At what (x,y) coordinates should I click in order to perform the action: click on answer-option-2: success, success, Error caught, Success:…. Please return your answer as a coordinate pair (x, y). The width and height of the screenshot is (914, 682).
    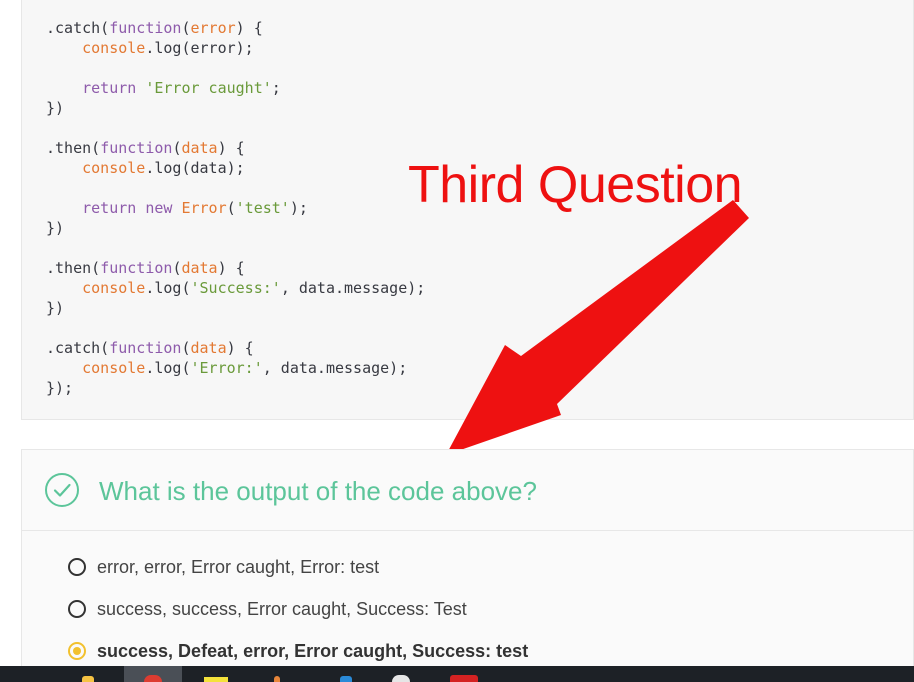
    Looking at the image, I should click on (267, 609).